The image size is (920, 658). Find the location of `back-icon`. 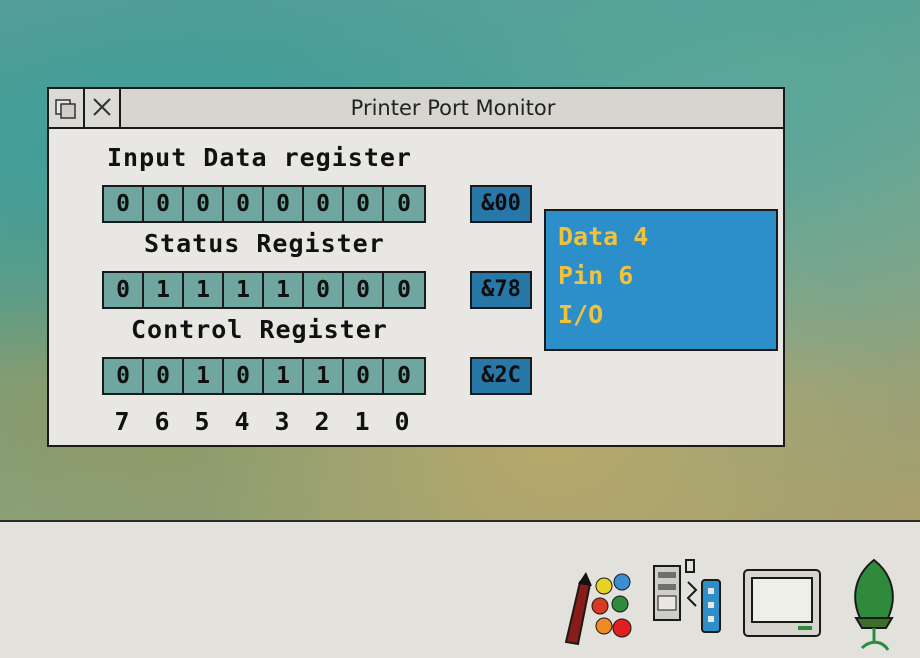

back-icon is located at coordinates (65, 109).